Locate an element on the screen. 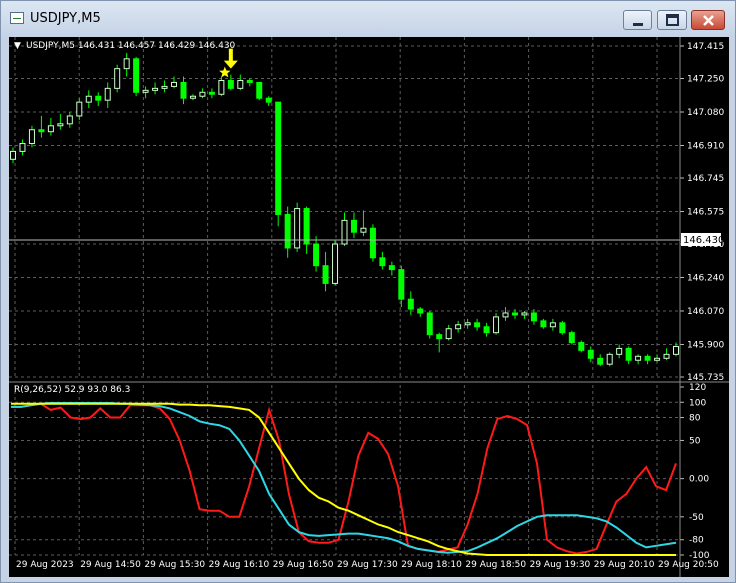 The height and width of the screenshot is (583, 736). time-tick-label: 29 Aug 17:30 is located at coordinates (367, 565).